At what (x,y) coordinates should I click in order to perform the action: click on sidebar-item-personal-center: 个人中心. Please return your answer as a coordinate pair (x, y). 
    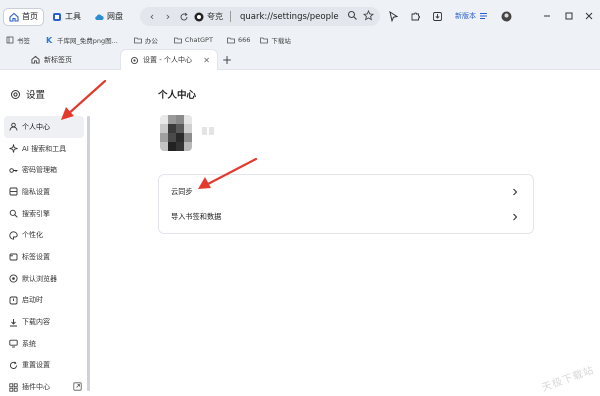
    Looking at the image, I should click on (44, 127).